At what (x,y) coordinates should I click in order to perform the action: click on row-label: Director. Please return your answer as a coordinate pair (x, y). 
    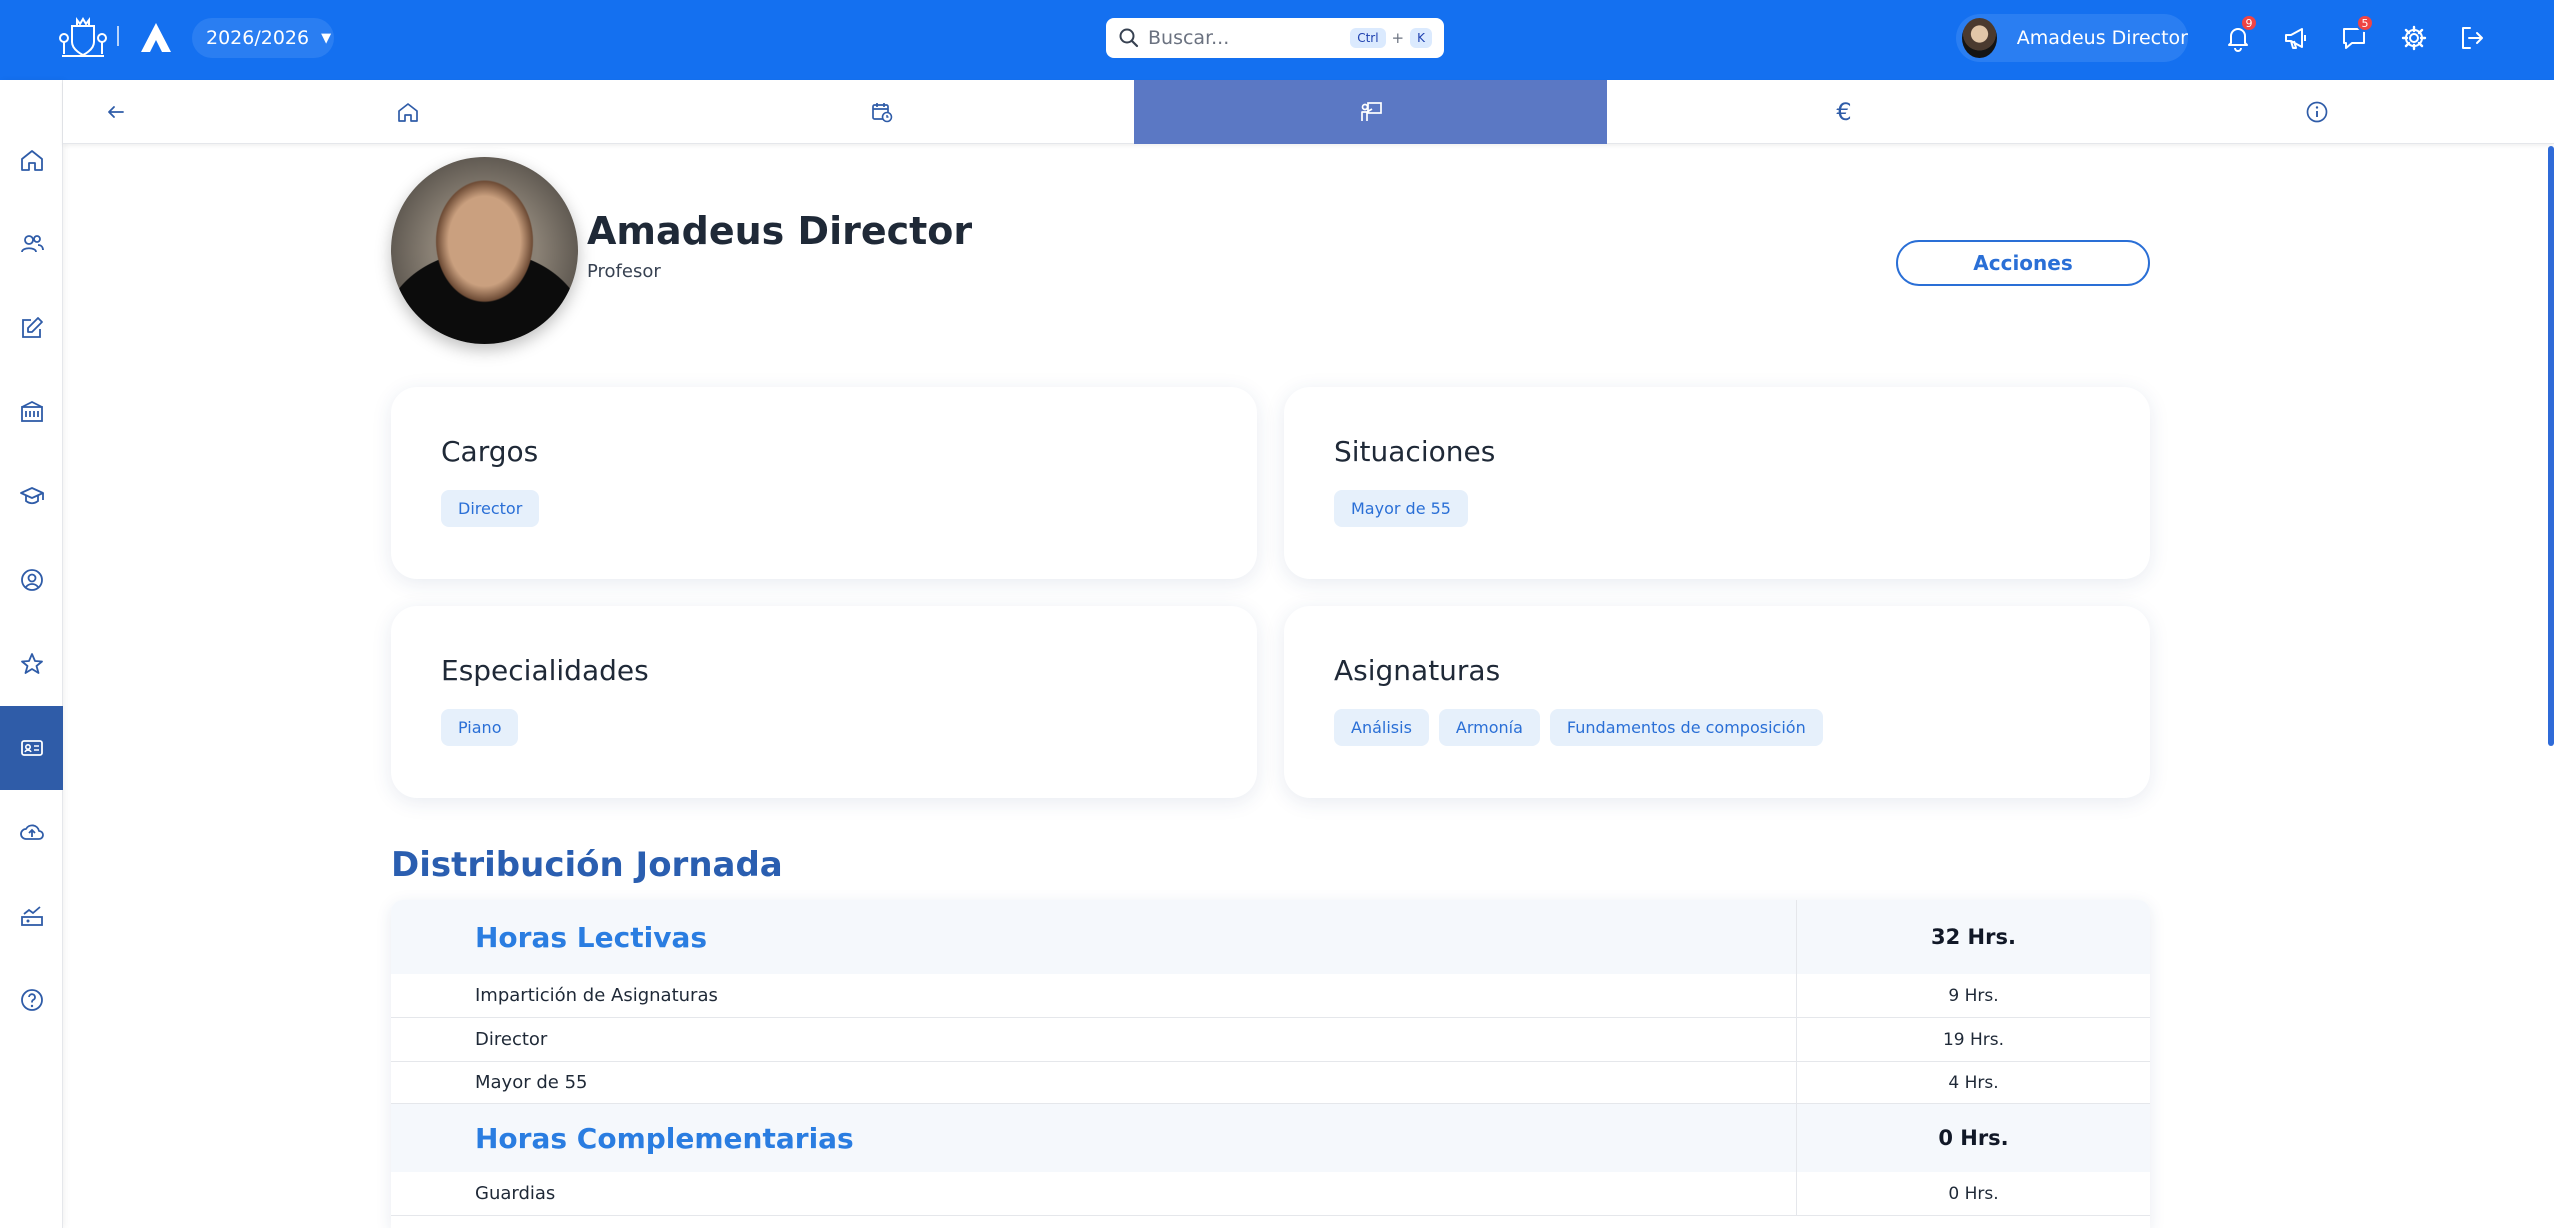
    Looking at the image, I should click on (1094, 1039).